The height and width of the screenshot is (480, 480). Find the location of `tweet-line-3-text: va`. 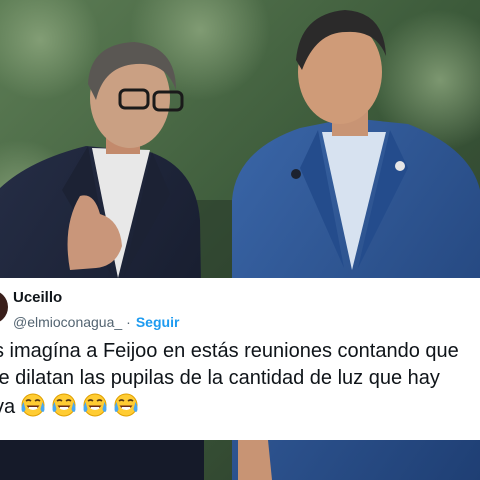

tweet-line-3-text: va is located at coordinates (8, 407).